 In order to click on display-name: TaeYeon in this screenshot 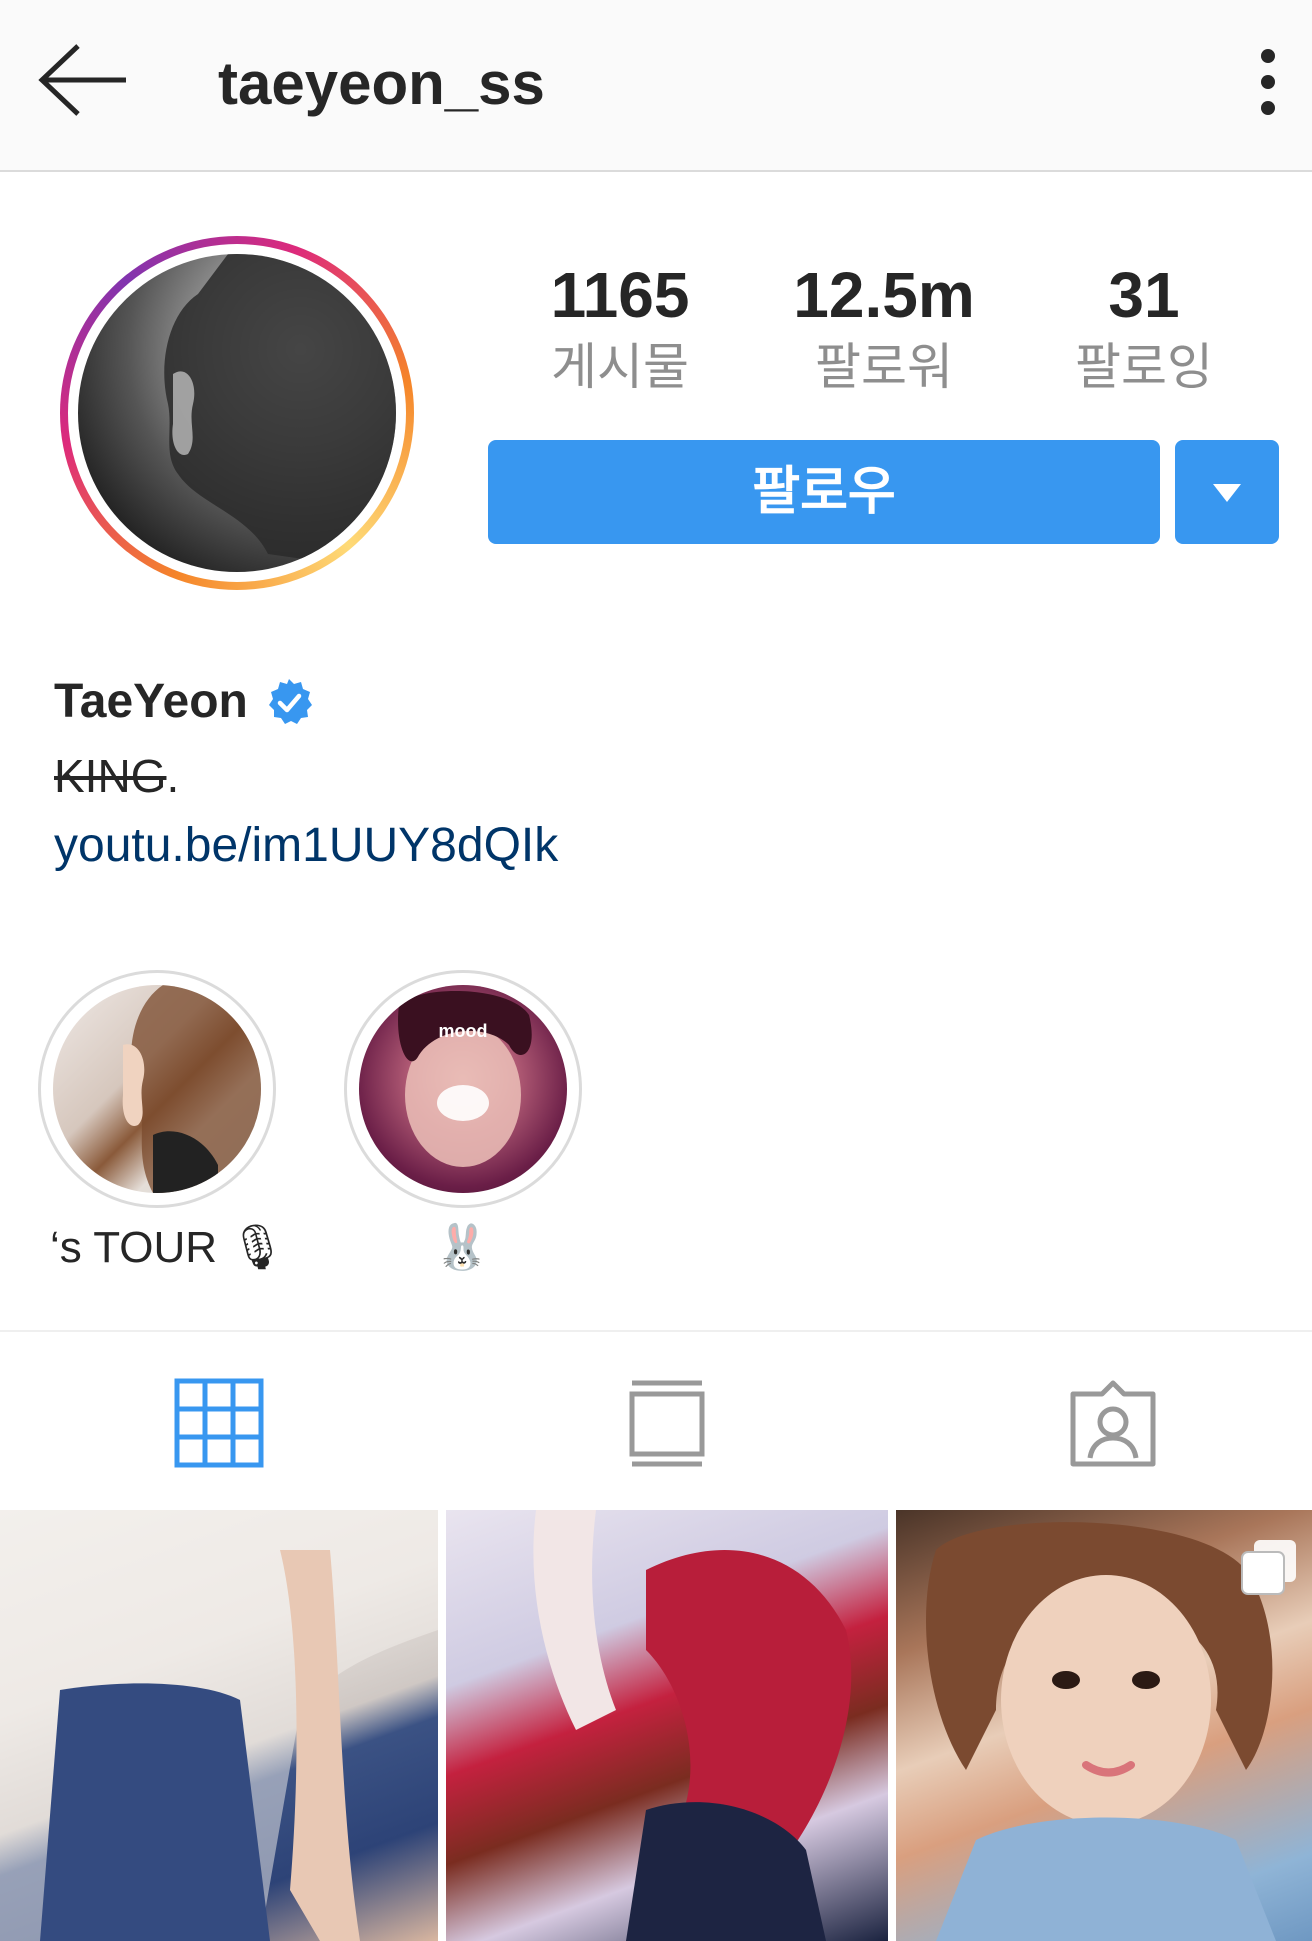, I will do `click(151, 701)`.